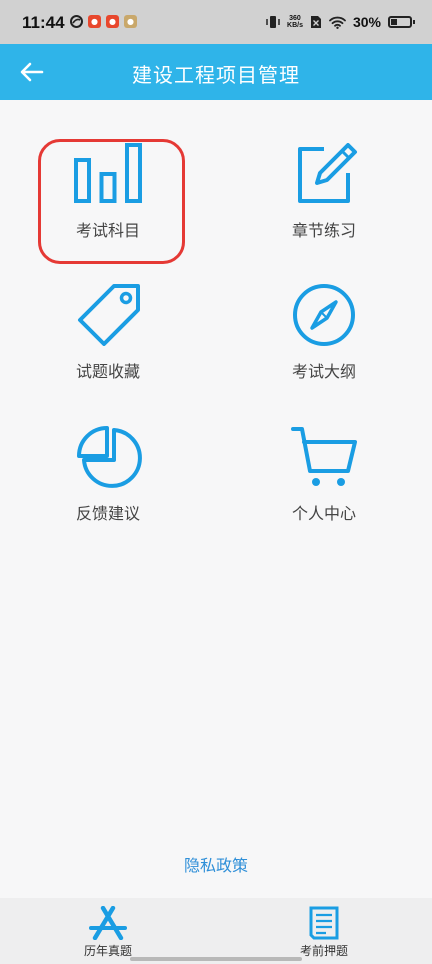  I want to click on bottom-nav: 历年真题 考前押题, so click(216, 931).